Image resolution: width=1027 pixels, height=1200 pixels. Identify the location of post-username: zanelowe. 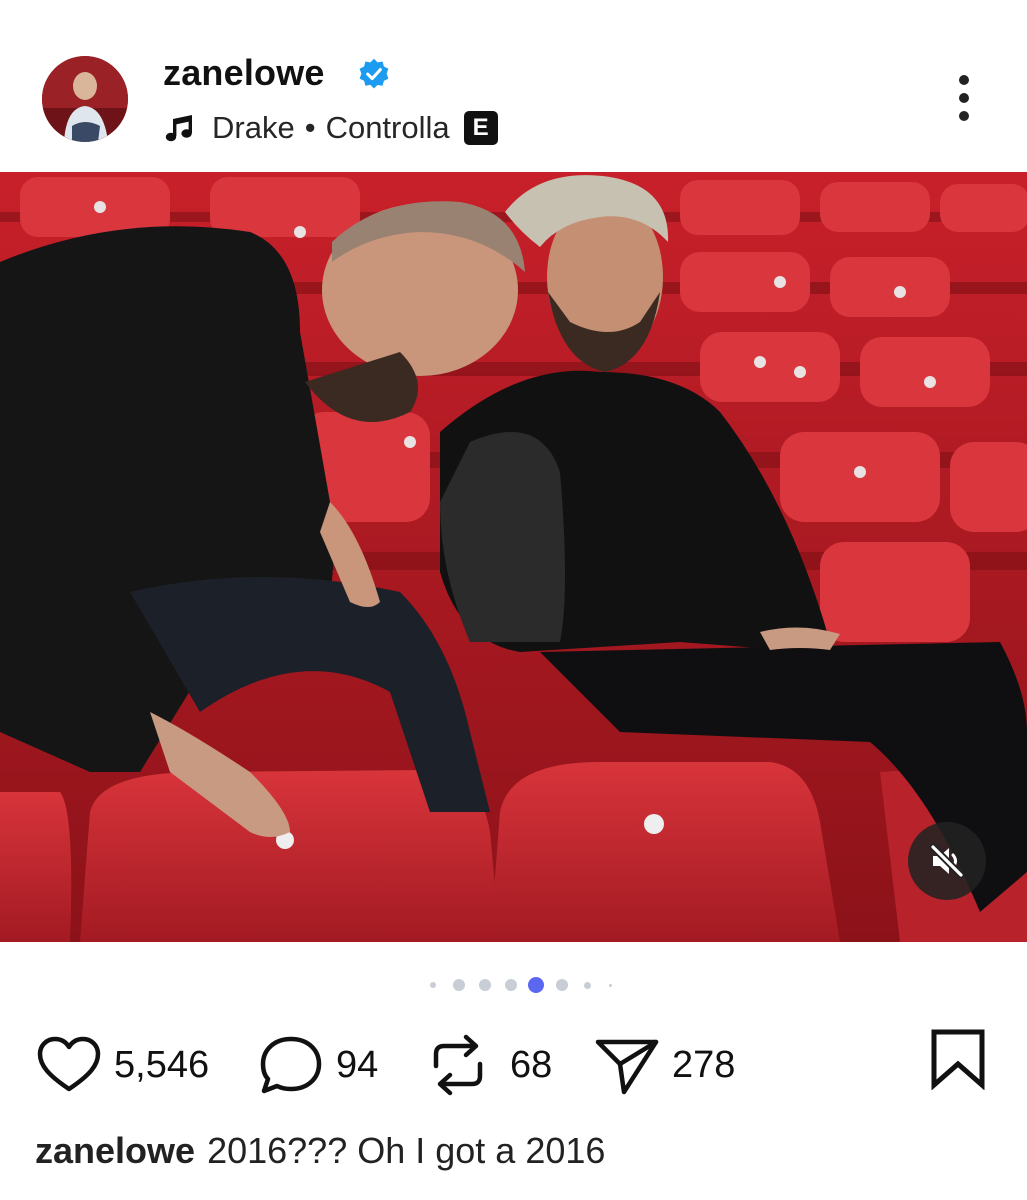
(244, 73).